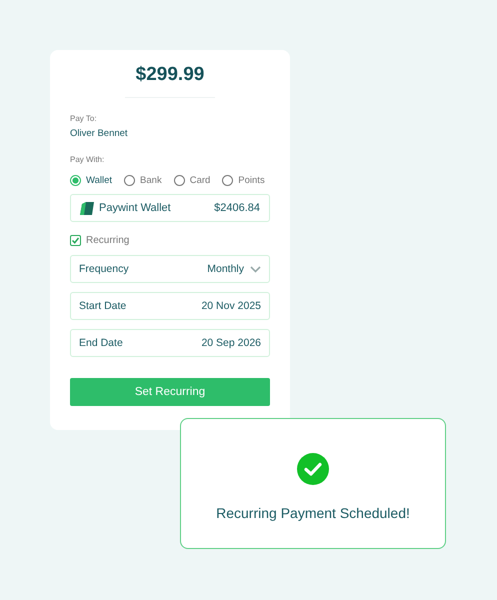  I want to click on payment-method-radio: Bank, so click(143, 180).